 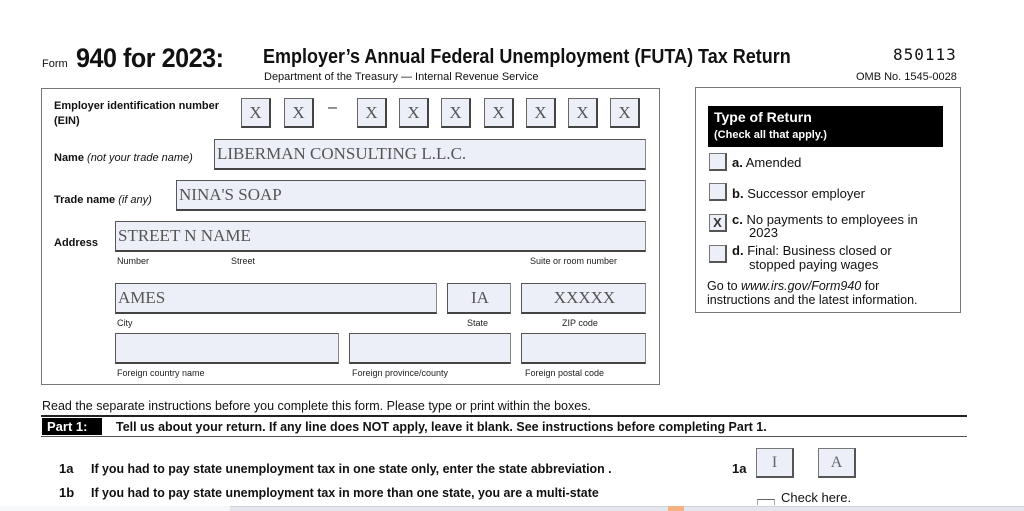 What do you see at coordinates (161, 373) in the screenshot?
I see `foreign-country-label: Foreign country name` at bounding box center [161, 373].